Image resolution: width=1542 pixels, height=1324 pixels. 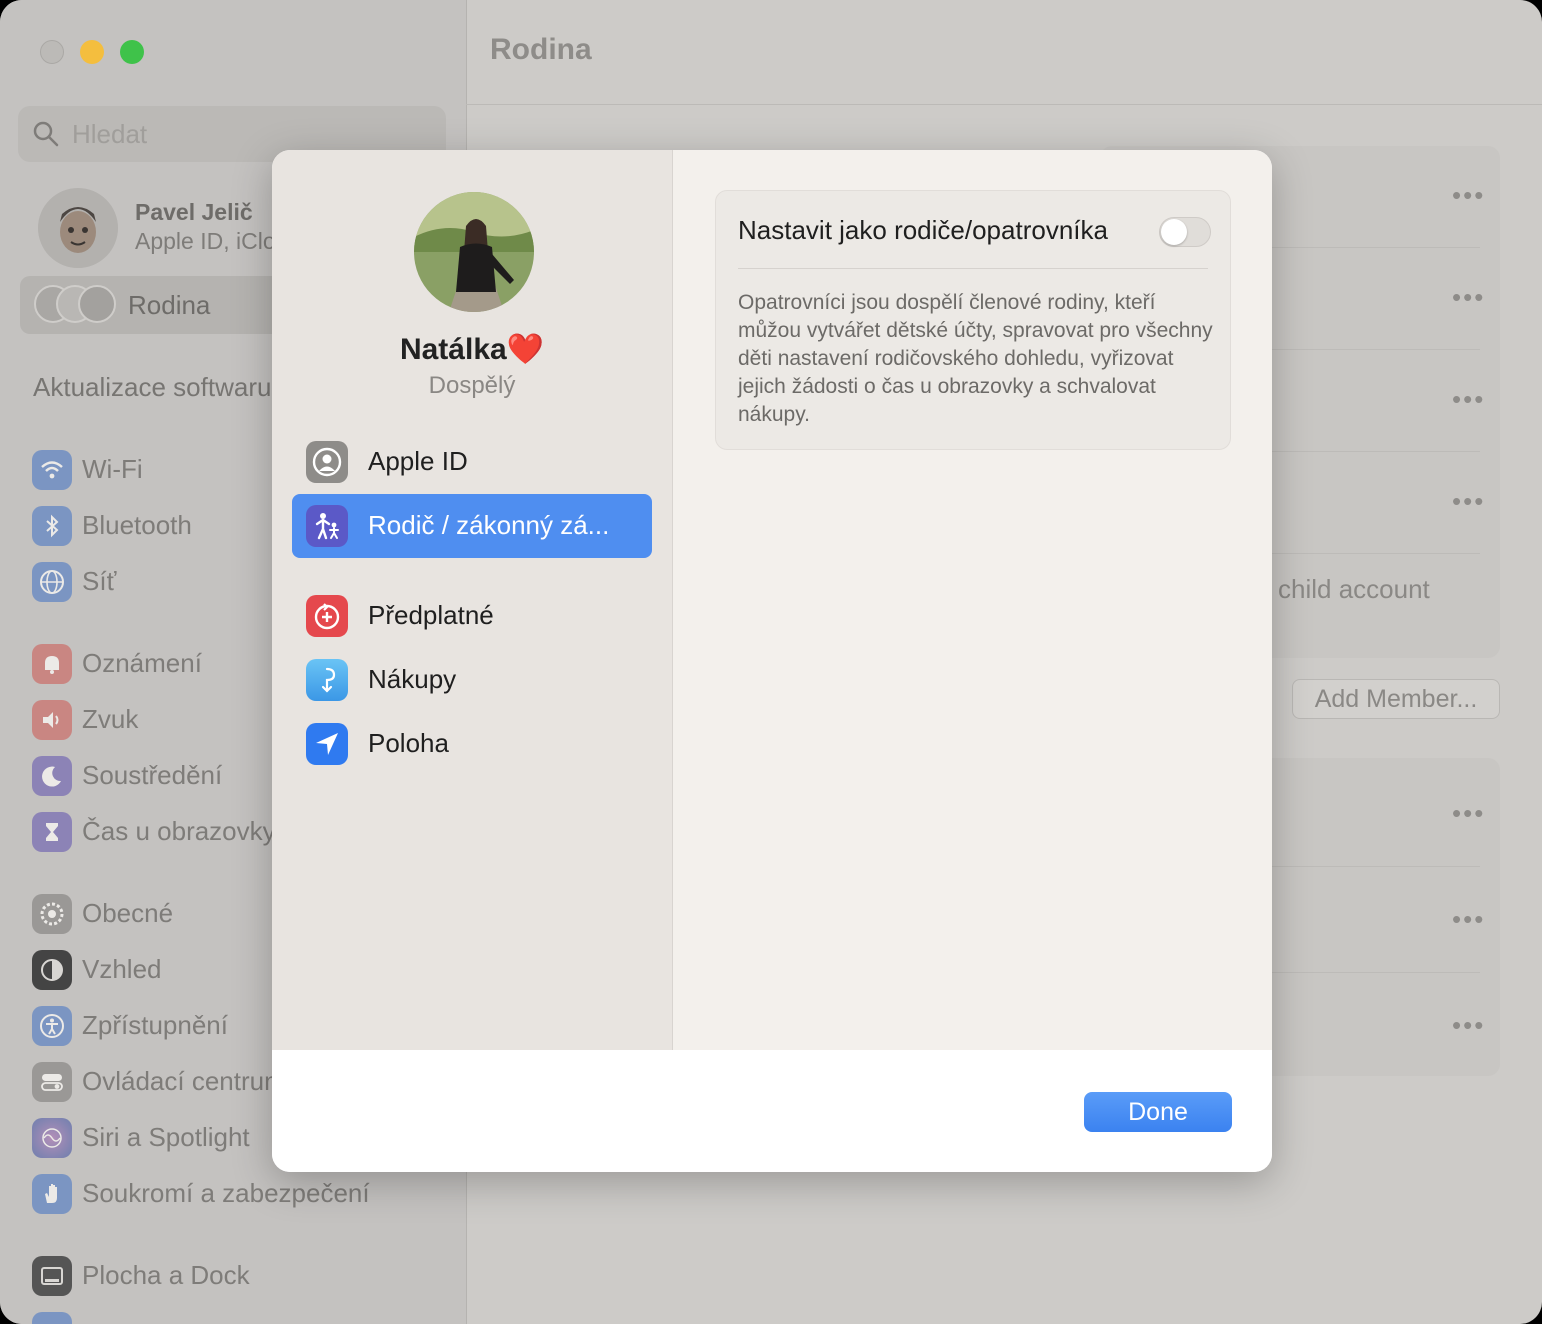 What do you see at coordinates (152, 775) in the screenshot?
I see `sidebar-item-label: Soustředění` at bounding box center [152, 775].